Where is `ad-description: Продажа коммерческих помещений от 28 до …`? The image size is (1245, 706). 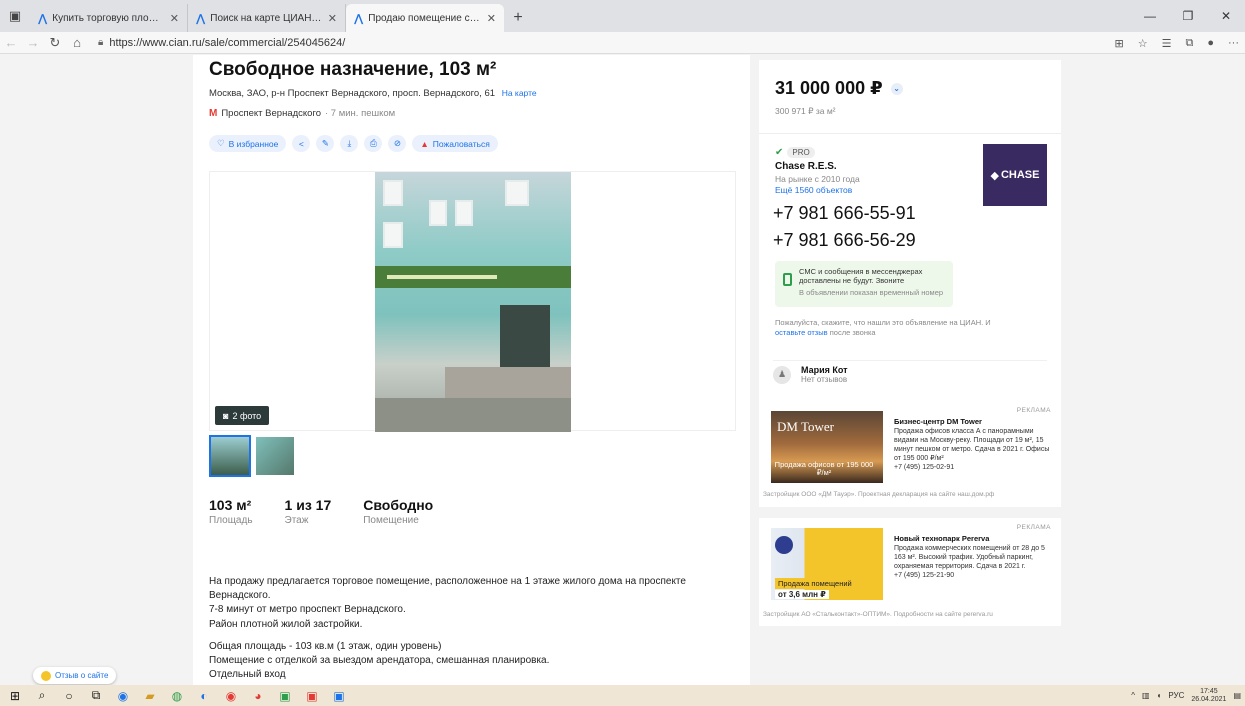
ad-description: Продажа коммерческих помещений от 28 до … is located at coordinates (969, 557).